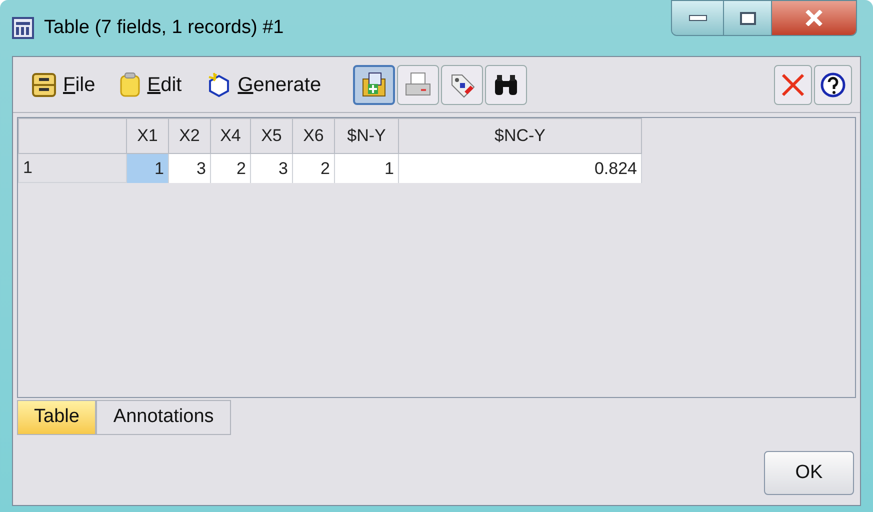 Image resolution: width=873 pixels, height=512 pixels. What do you see at coordinates (374, 84) in the screenshot?
I see `folder-plus-icon` at bounding box center [374, 84].